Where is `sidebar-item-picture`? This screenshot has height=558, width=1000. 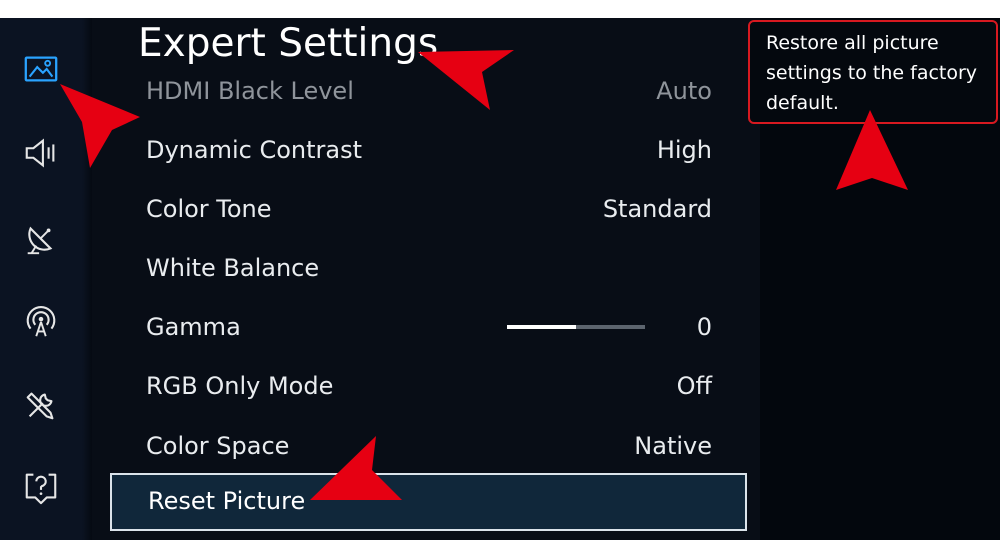
sidebar-item-picture is located at coordinates (41, 69).